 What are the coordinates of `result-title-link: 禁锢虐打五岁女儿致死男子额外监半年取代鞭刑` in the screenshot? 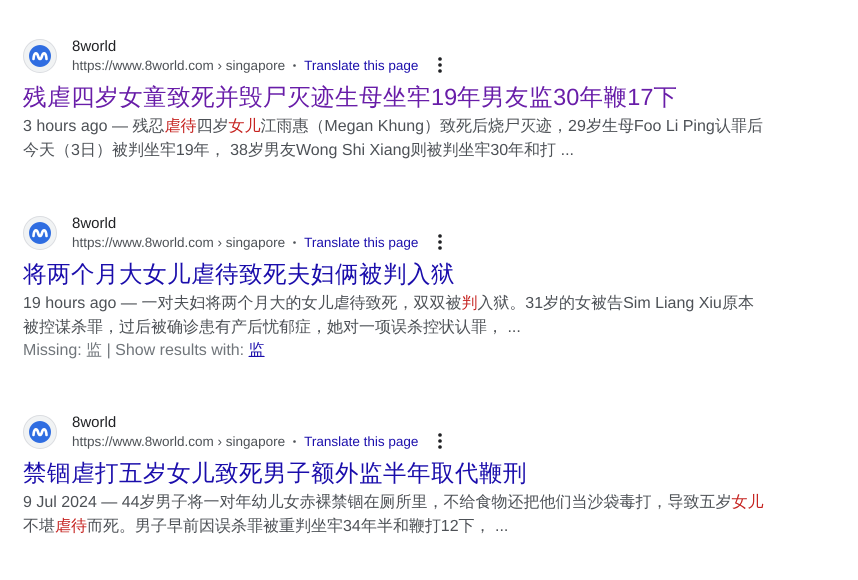 It's located at (440, 473).